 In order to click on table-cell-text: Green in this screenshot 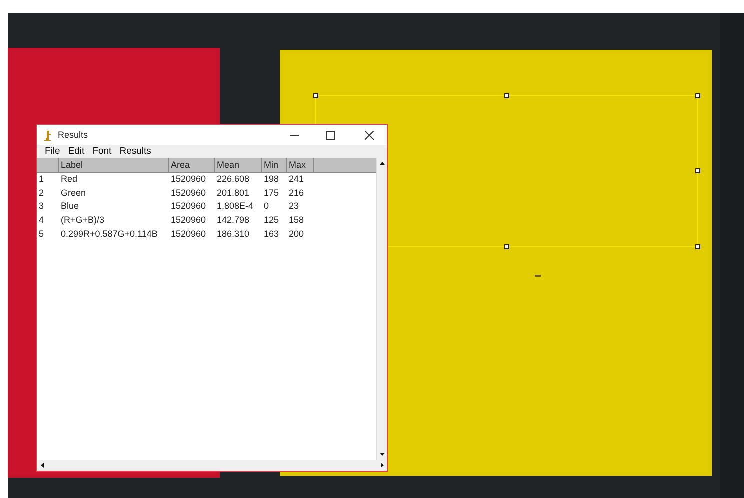, I will do `click(74, 193)`.